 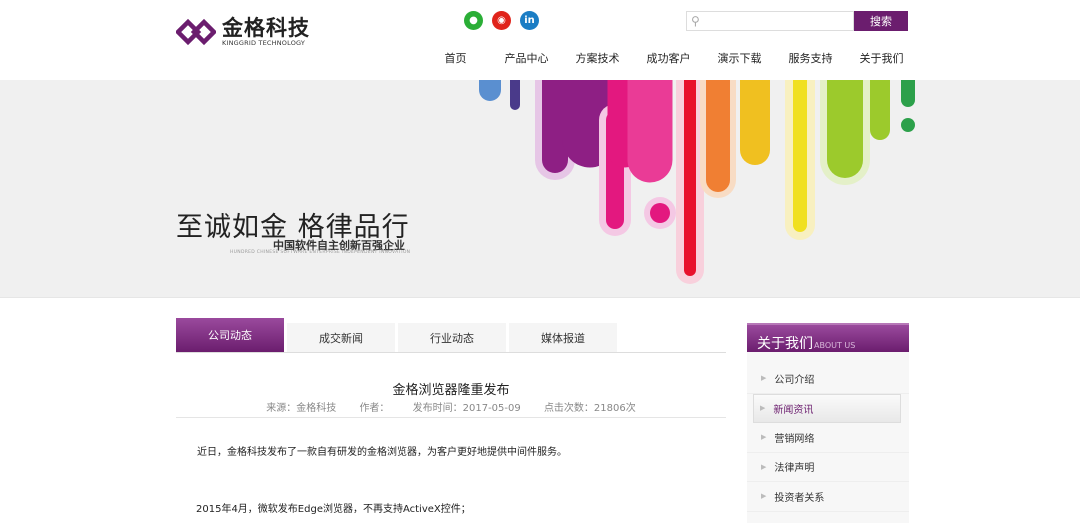 I want to click on search-bar: ⚲ 搜索, so click(x=797, y=21).